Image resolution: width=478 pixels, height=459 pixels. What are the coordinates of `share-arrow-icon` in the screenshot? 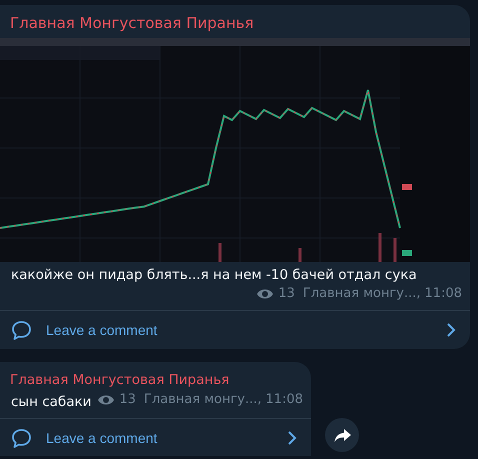 It's located at (342, 435).